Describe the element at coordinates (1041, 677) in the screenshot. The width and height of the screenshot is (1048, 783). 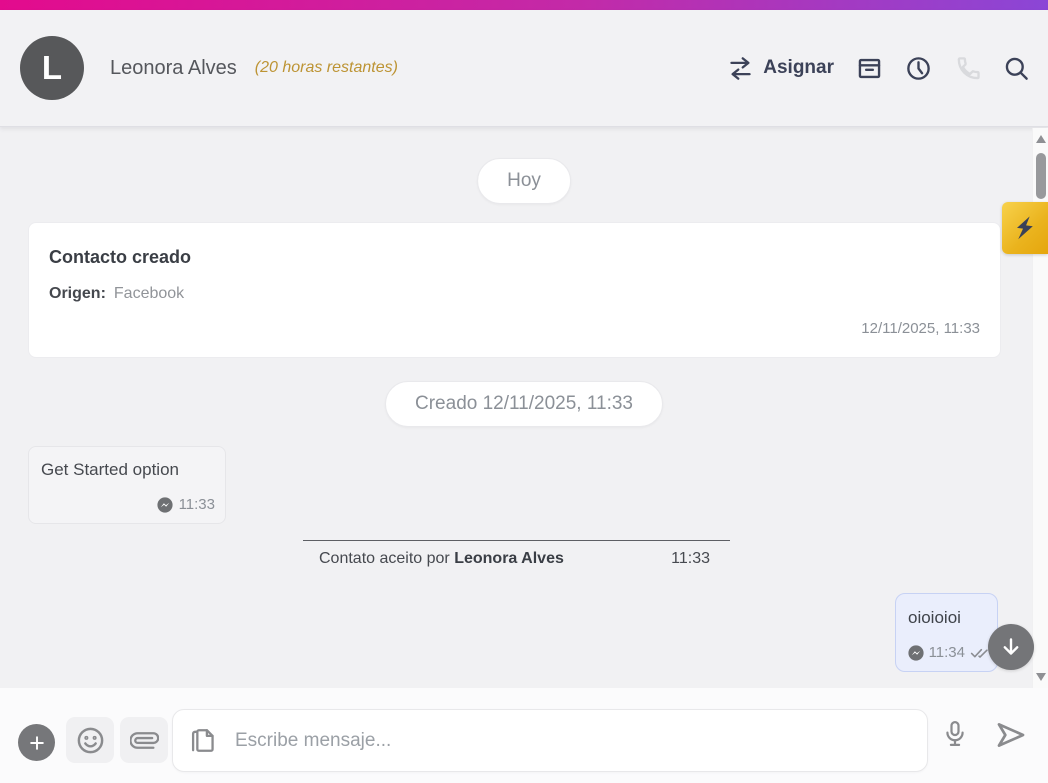
I see `scrollbar-down-arrow` at that location.